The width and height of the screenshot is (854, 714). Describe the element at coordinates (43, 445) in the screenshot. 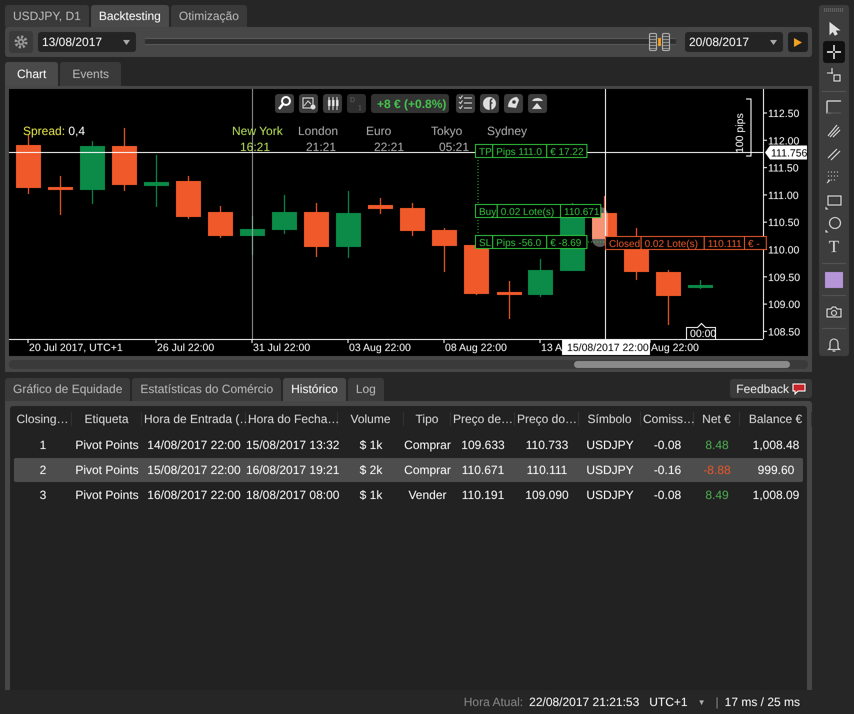

I see `table-cell-text: 1` at that location.